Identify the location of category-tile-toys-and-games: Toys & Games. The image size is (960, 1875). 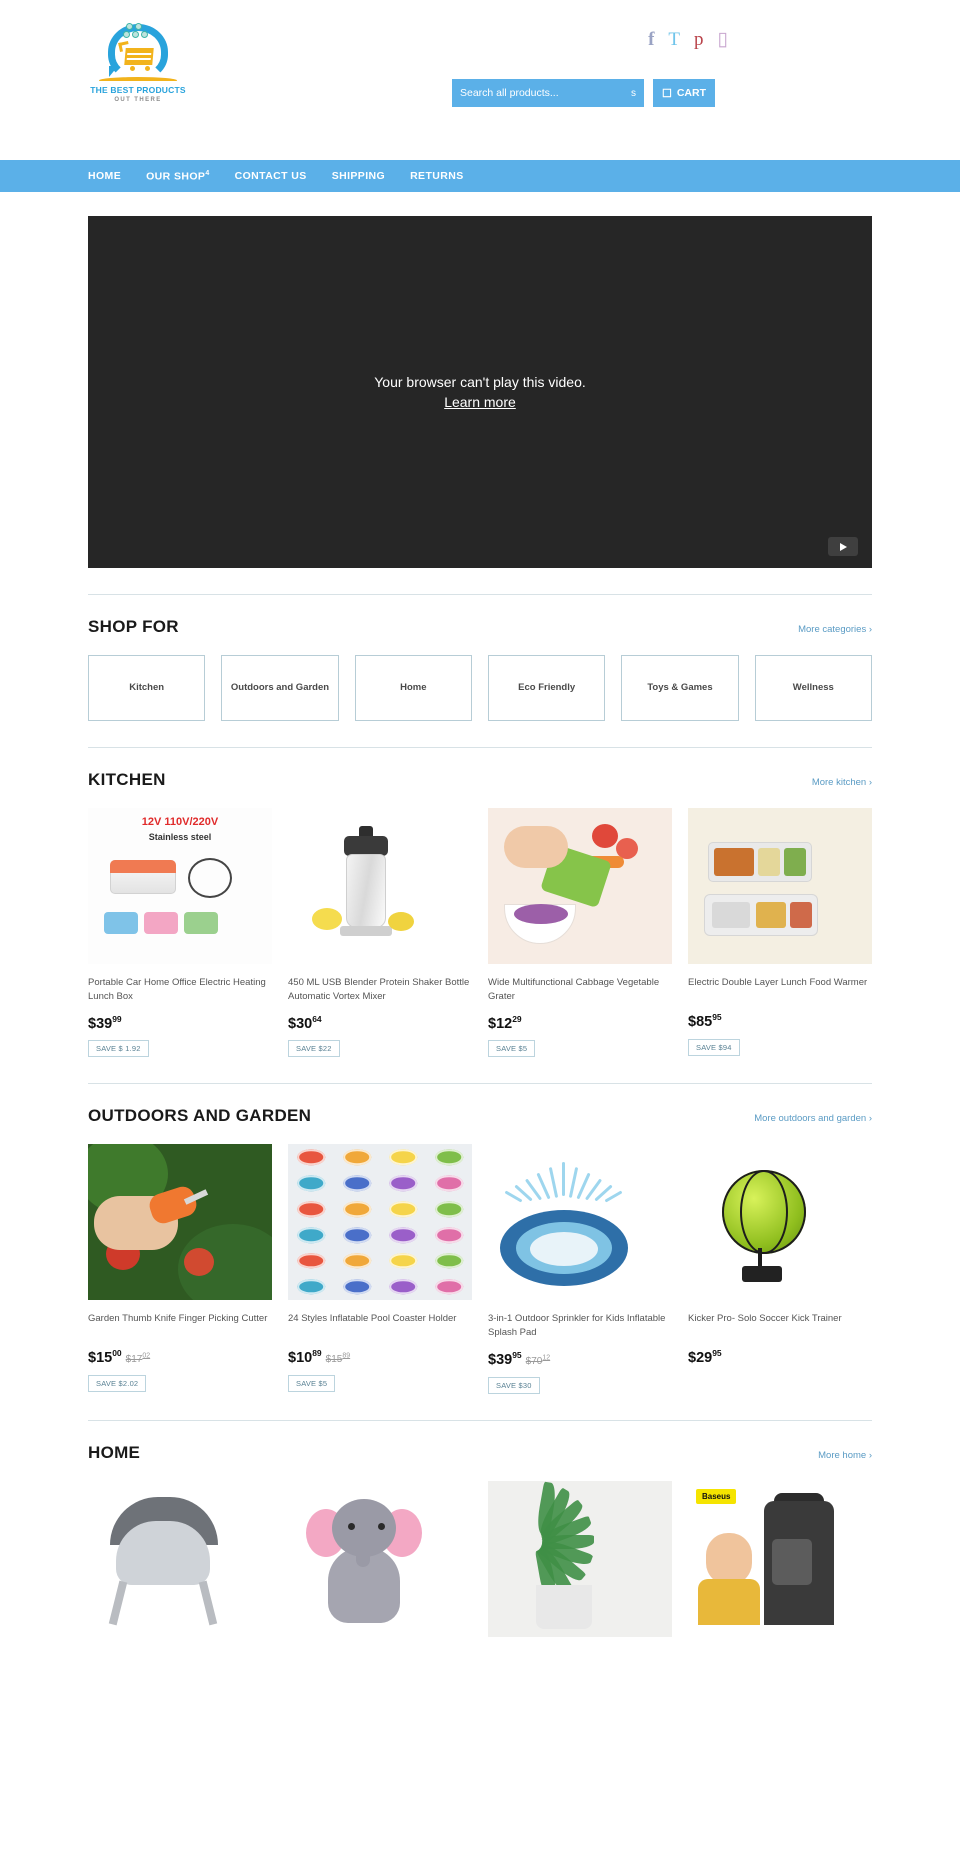
(680, 688).